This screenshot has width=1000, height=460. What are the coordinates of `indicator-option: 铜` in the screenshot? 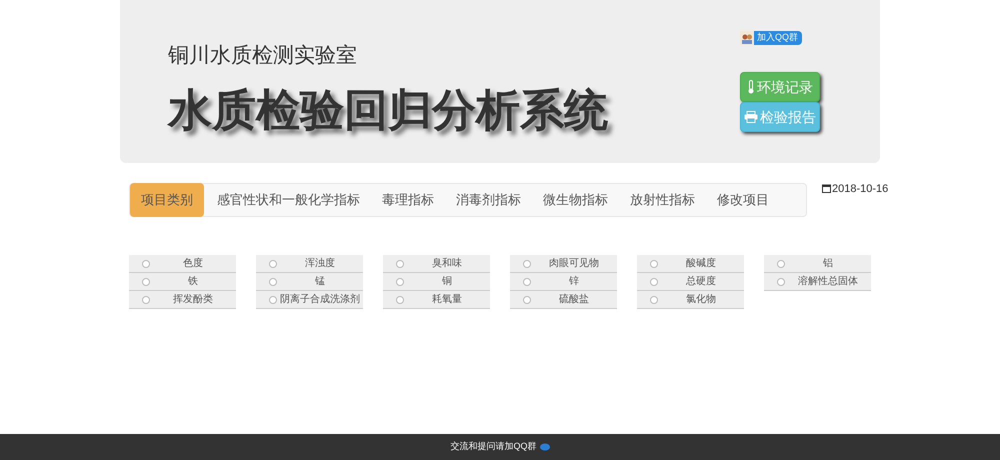 It's located at (436, 282).